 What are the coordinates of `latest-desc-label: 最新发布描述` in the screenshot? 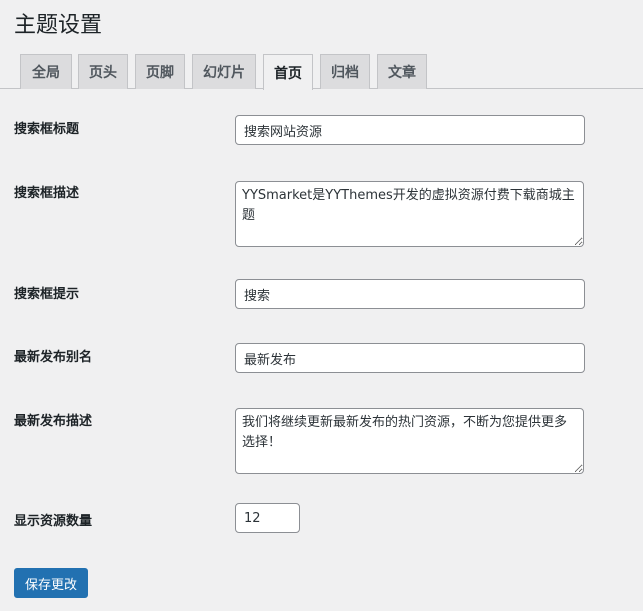 It's located at (53, 421).